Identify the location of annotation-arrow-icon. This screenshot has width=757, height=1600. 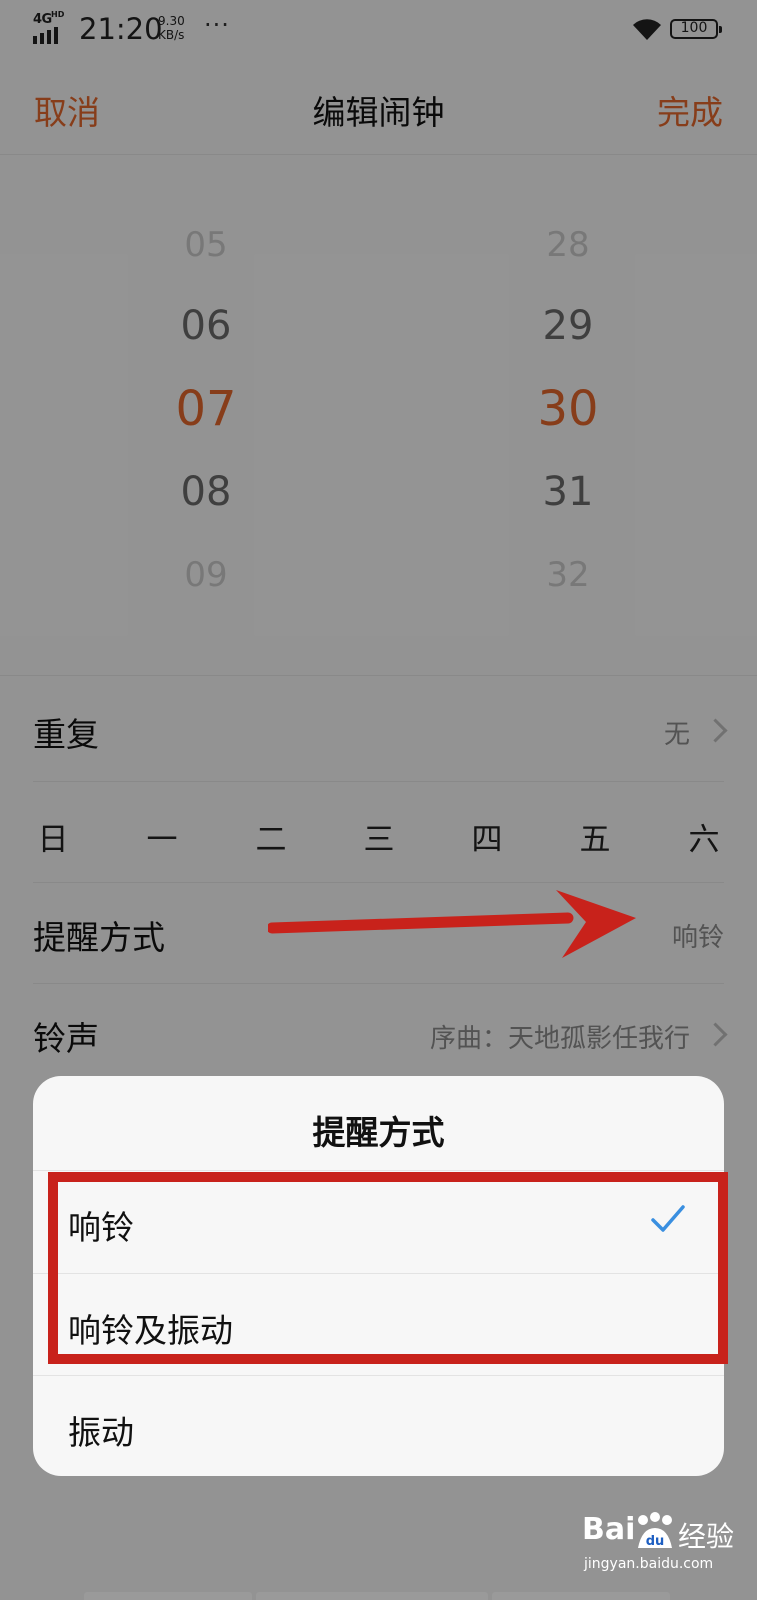
(452, 924).